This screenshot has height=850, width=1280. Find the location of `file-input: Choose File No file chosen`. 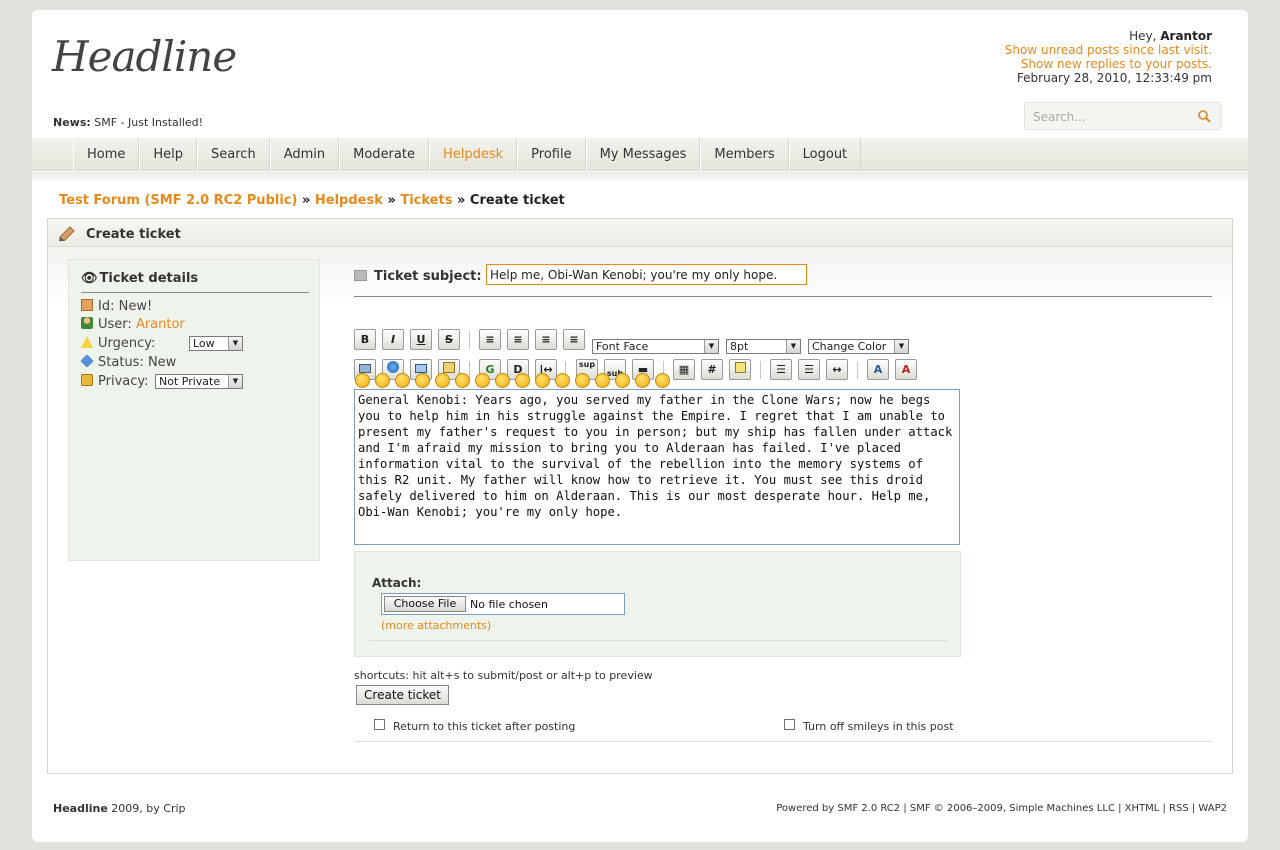

file-input: Choose File No file chosen is located at coordinates (503, 604).